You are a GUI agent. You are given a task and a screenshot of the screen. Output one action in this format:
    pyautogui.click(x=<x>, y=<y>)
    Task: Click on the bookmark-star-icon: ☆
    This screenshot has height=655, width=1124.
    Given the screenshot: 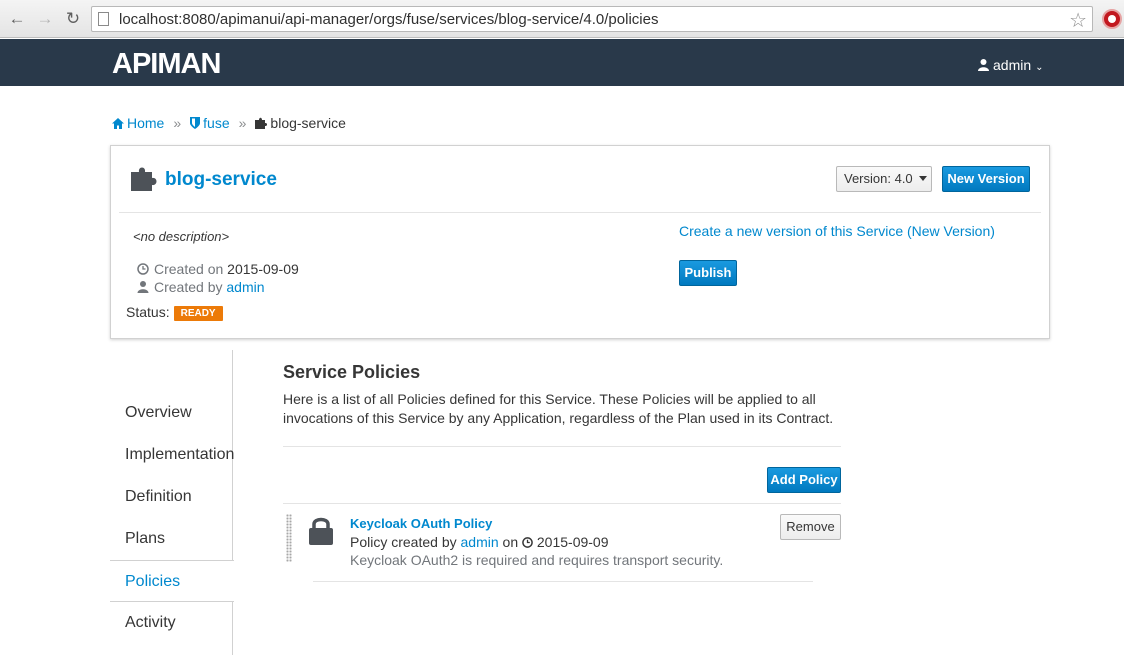 What is the action you would take?
    pyautogui.click(x=1078, y=20)
    